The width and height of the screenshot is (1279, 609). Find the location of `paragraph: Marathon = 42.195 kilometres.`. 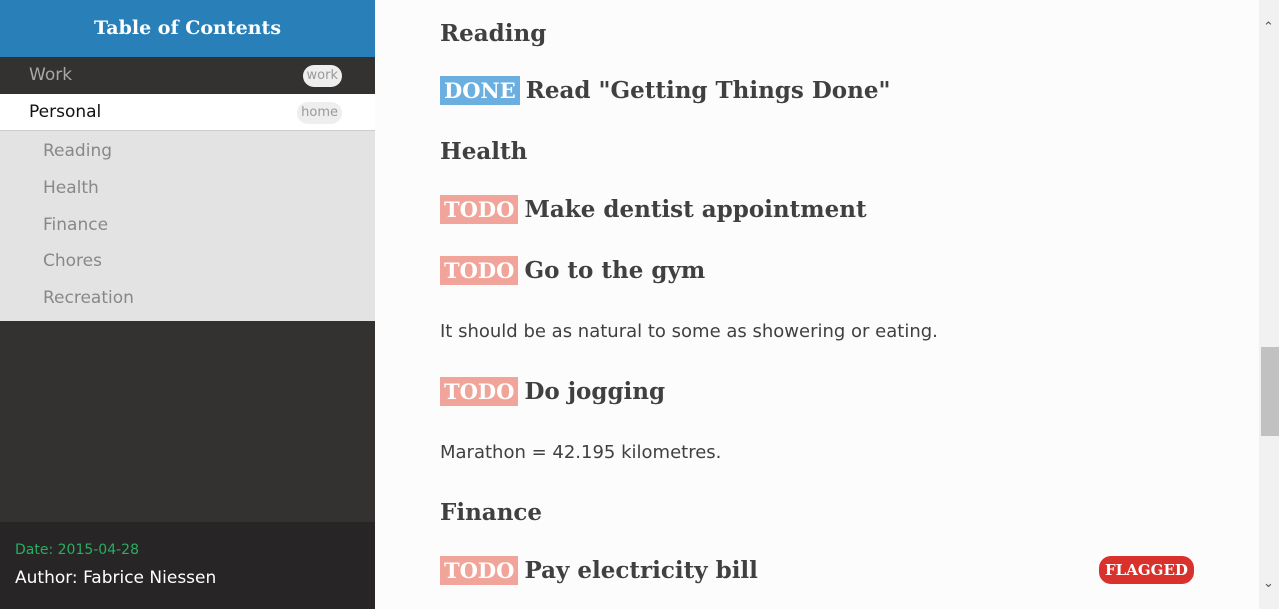

paragraph: Marathon = 42.195 kilometres. is located at coordinates (581, 452).